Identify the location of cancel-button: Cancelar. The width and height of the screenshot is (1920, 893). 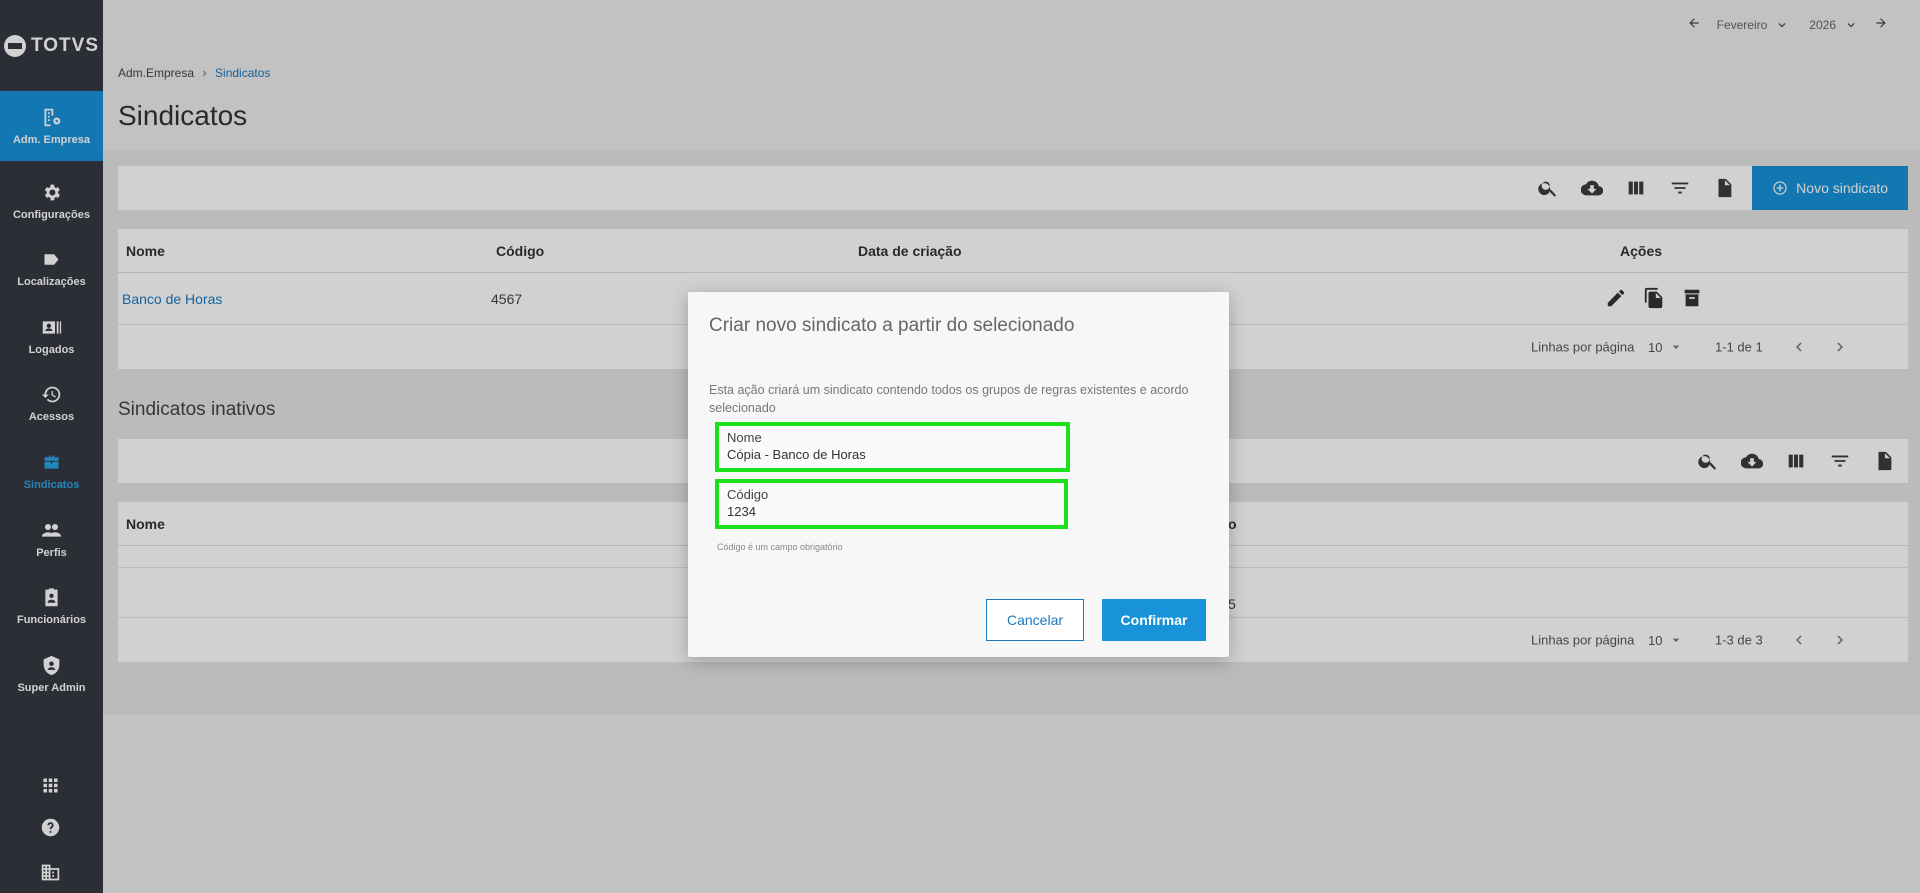
(1035, 620).